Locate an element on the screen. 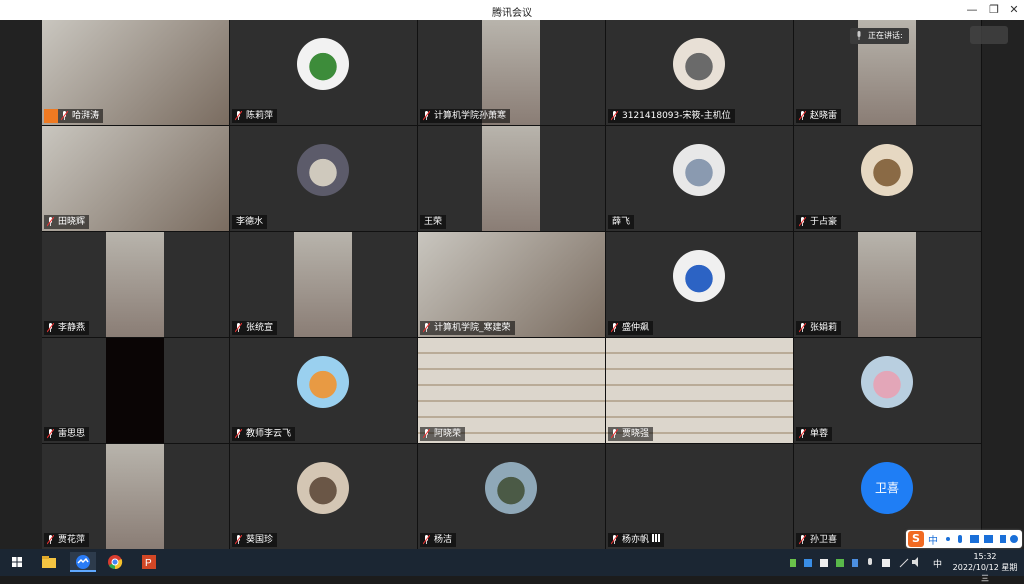 The width and height of the screenshot is (1024, 584). participant-tile: 田晓辉 is located at coordinates (135, 178).